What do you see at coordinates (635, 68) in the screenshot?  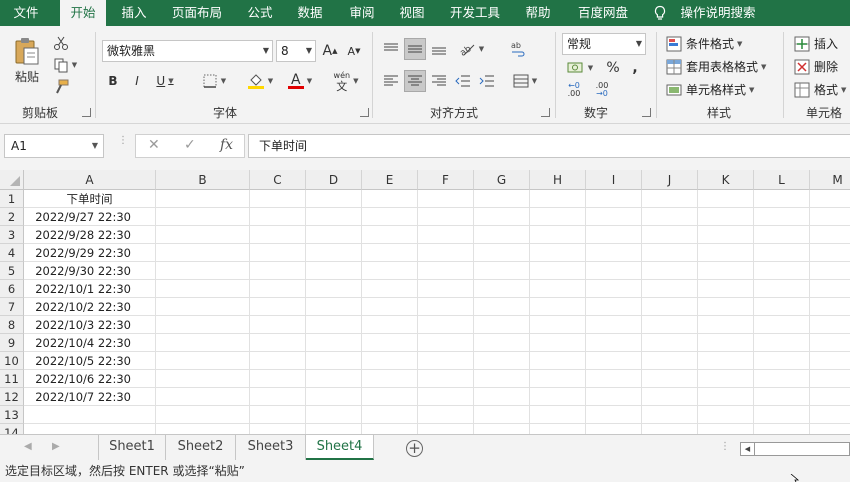 I see `comma-style-button: ,` at bounding box center [635, 68].